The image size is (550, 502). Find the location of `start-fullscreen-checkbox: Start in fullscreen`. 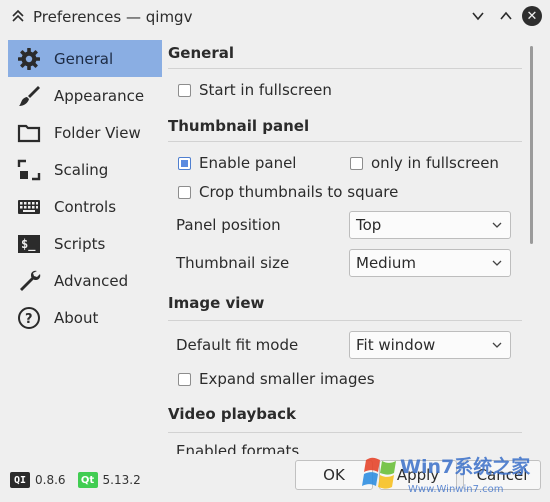

start-fullscreen-checkbox: Start in fullscreen is located at coordinates (255, 90).